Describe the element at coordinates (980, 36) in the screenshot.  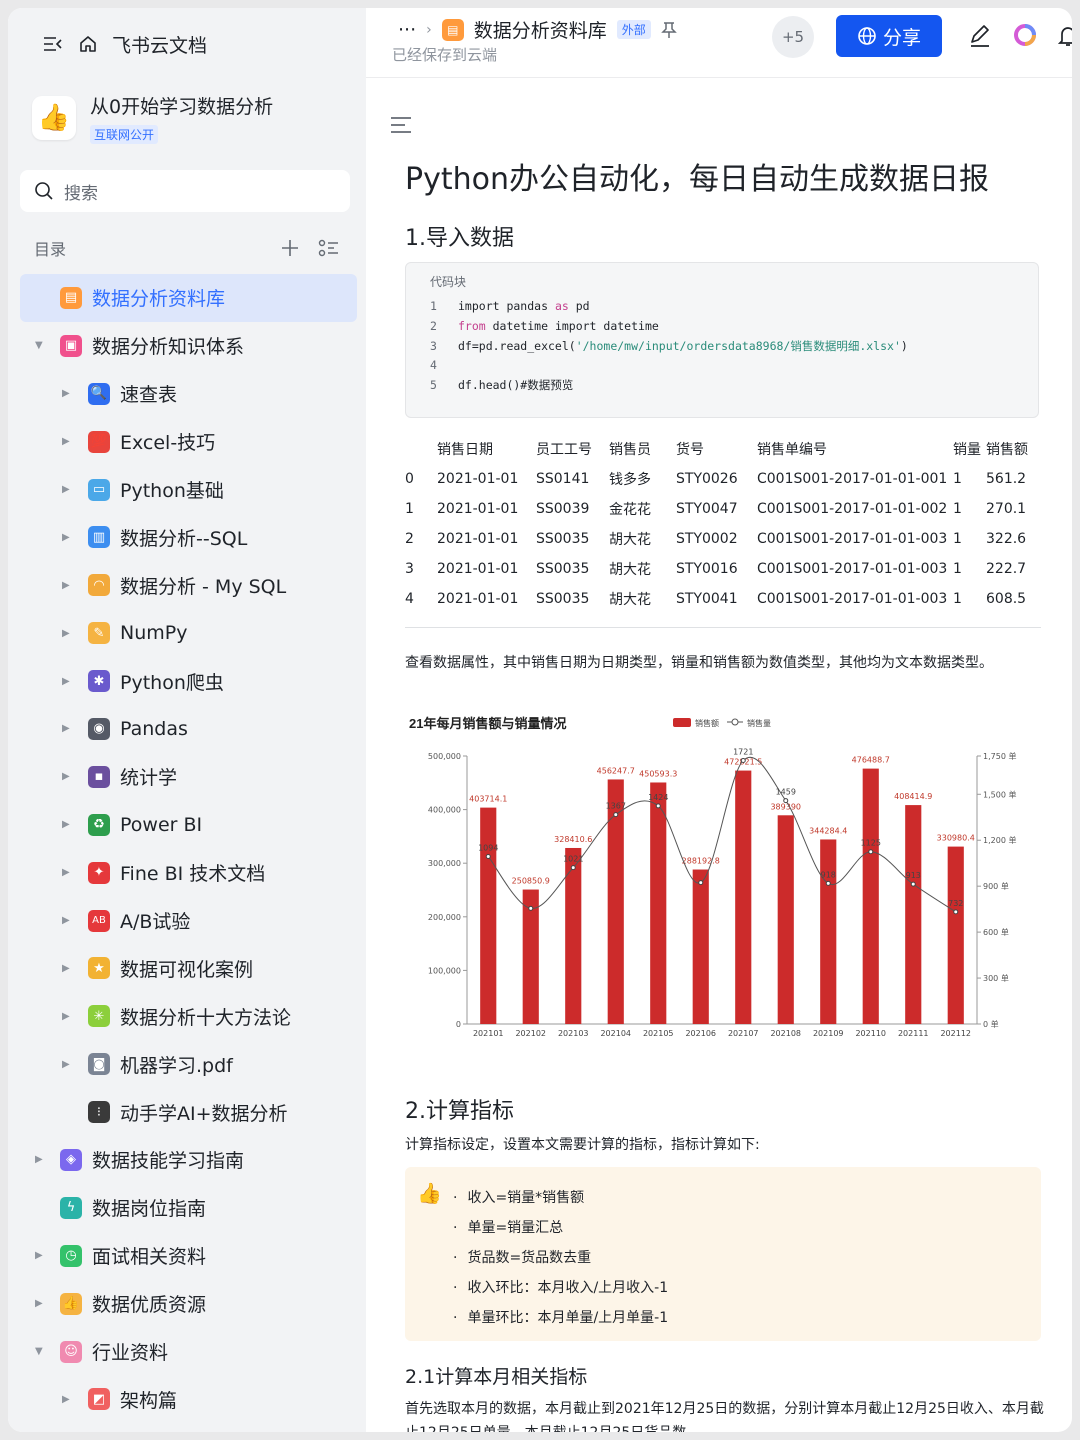
I see `edit-icon` at that location.